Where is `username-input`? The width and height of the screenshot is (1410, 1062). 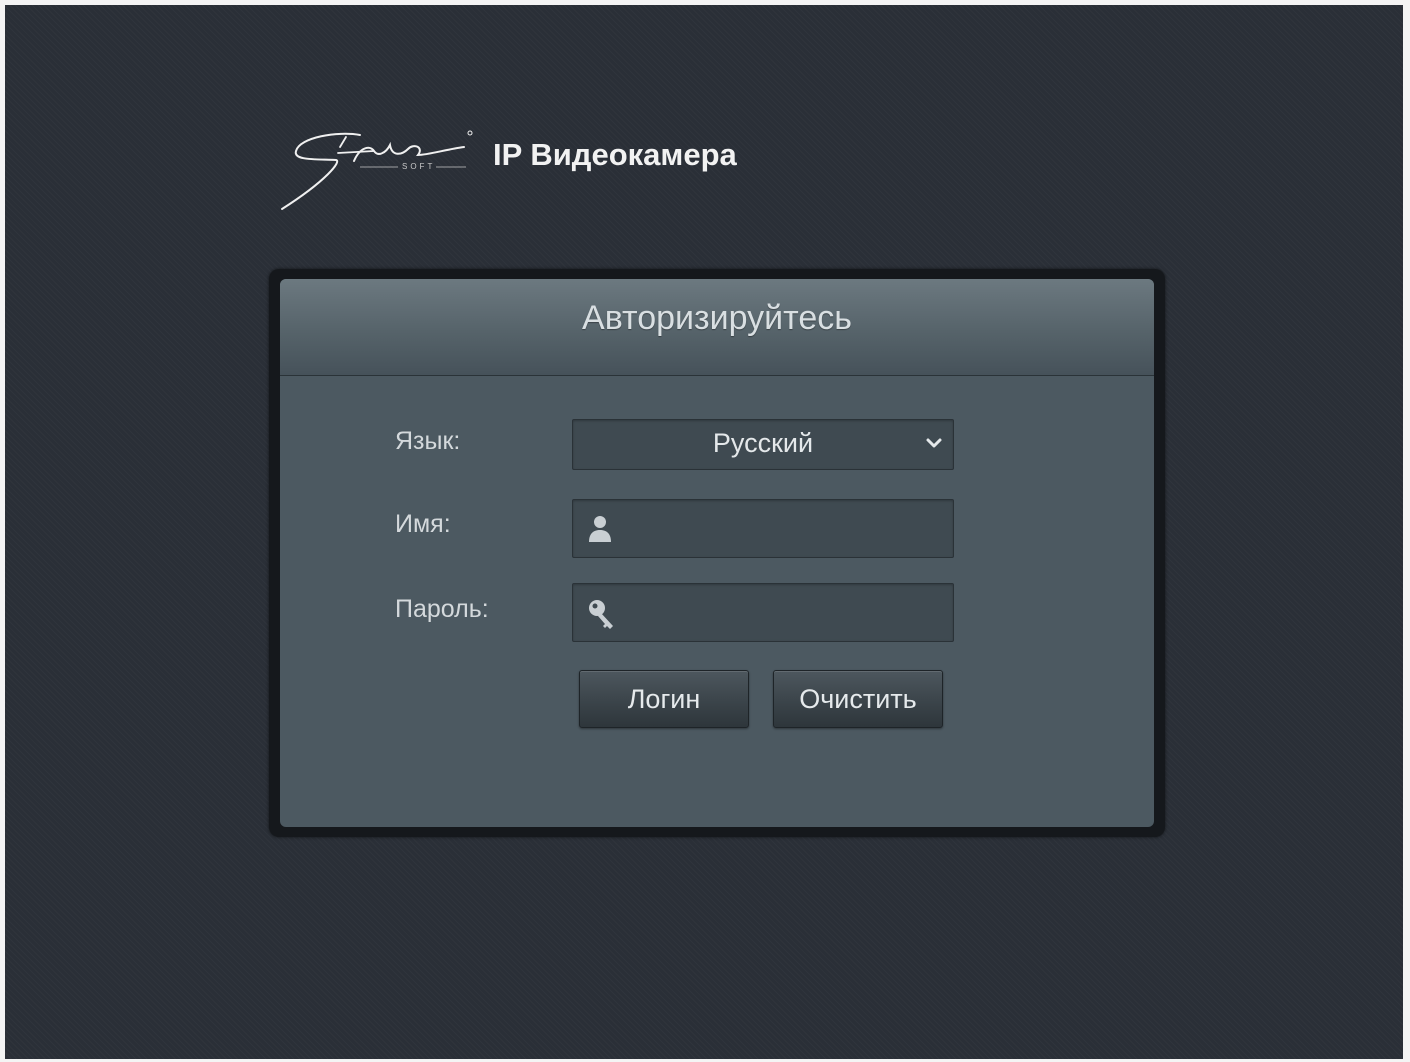 username-input is located at coordinates (781, 527).